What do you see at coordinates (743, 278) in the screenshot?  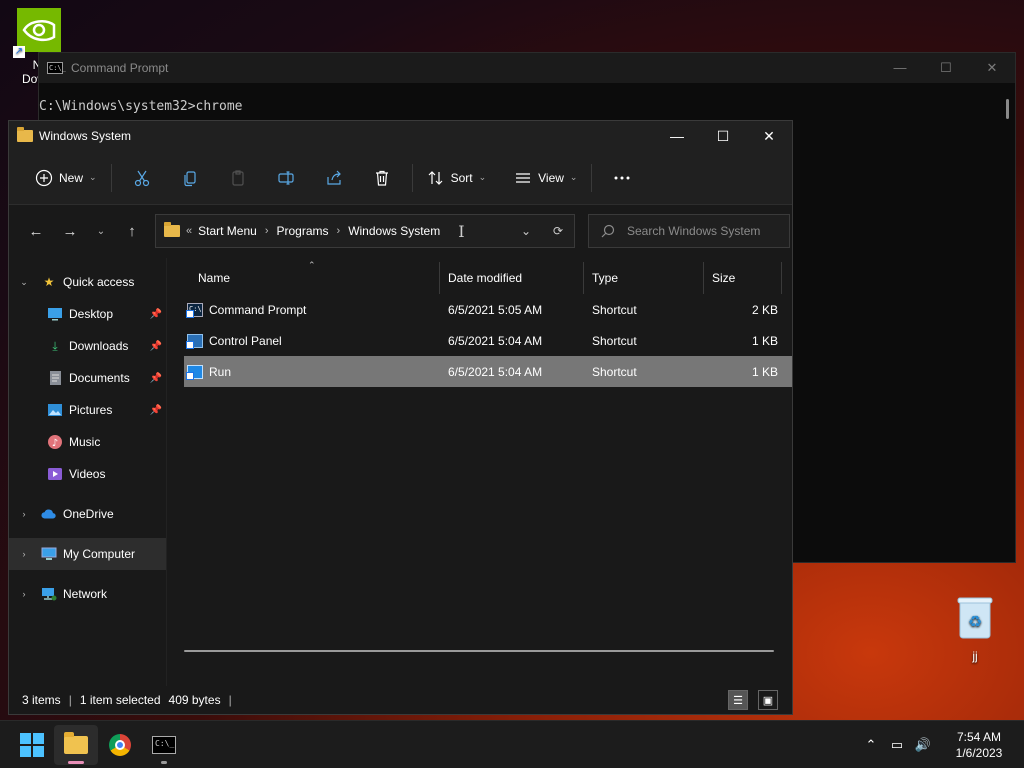 I see `column-header-size: Size` at bounding box center [743, 278].